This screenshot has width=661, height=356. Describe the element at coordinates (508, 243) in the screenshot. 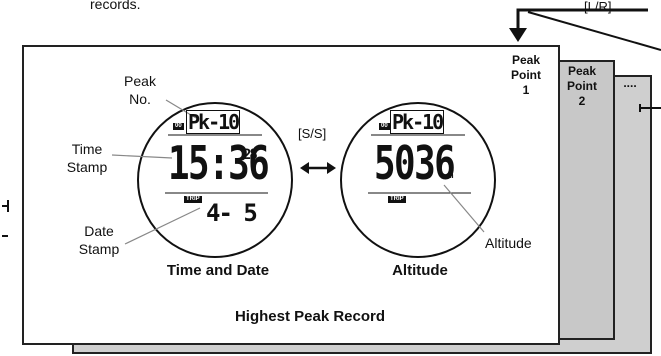

I see `altitude-callout-label: Altitude` at that location.